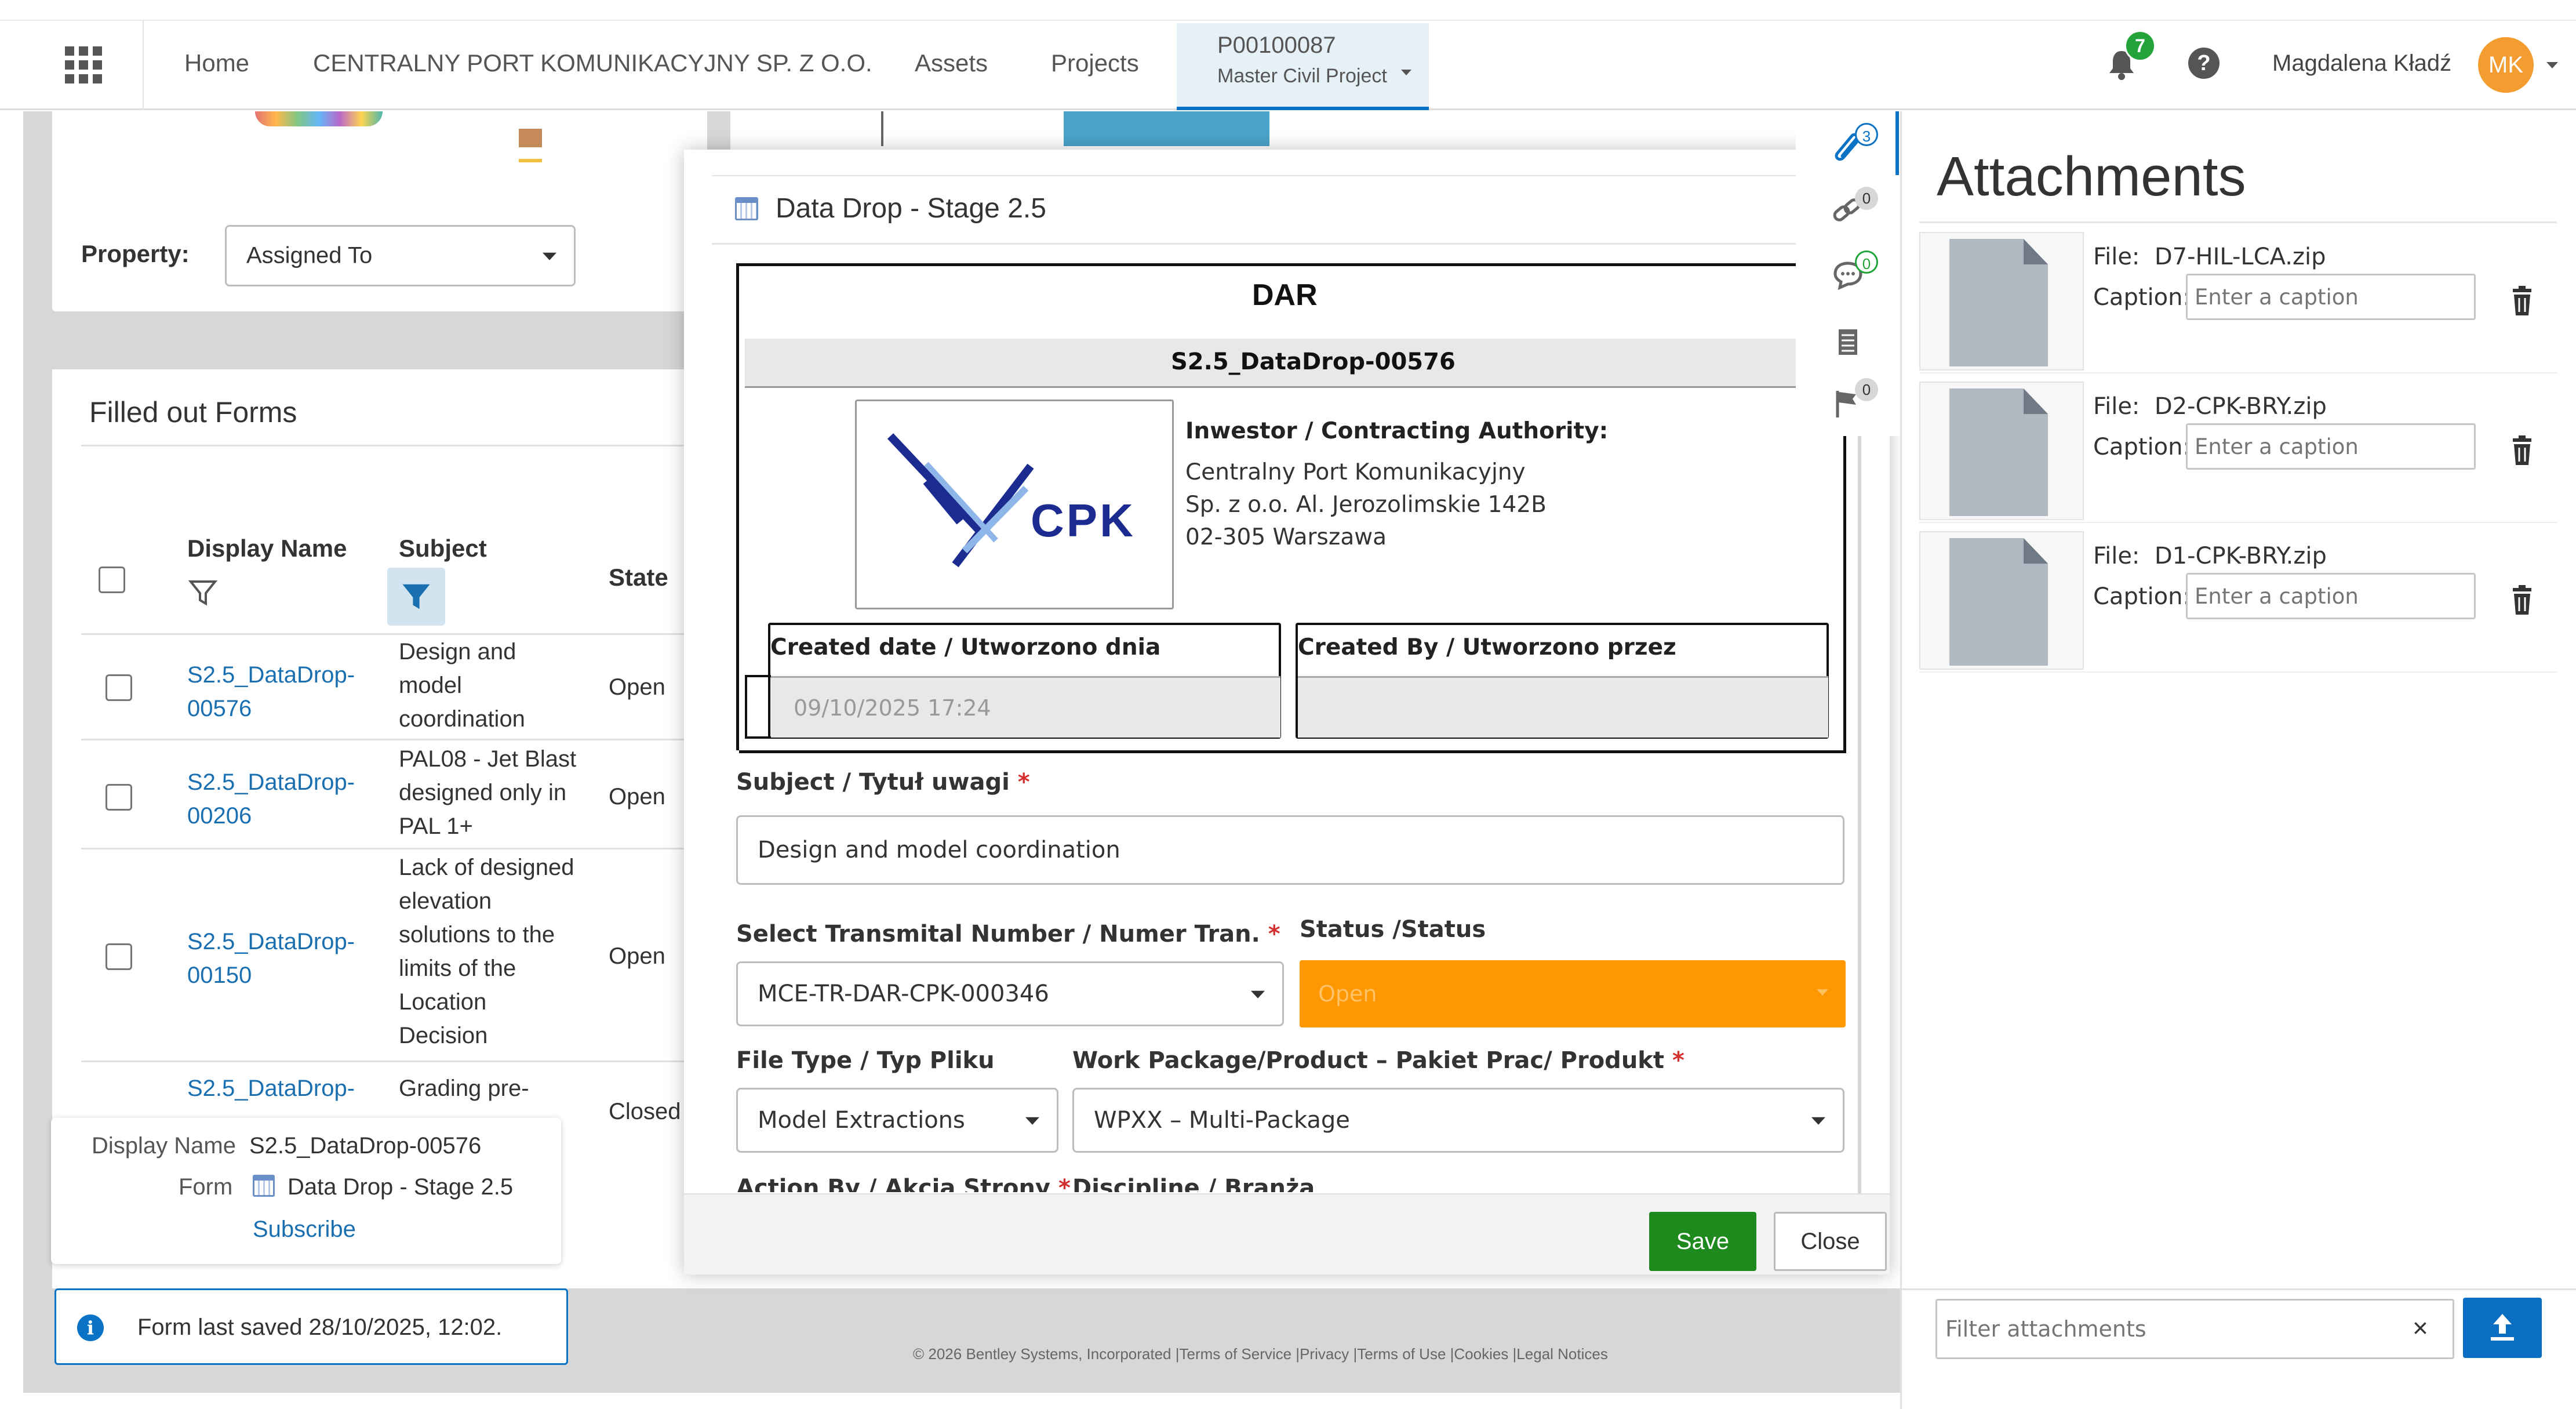  I want to click on help-icon: ?, so click(2204, 63).